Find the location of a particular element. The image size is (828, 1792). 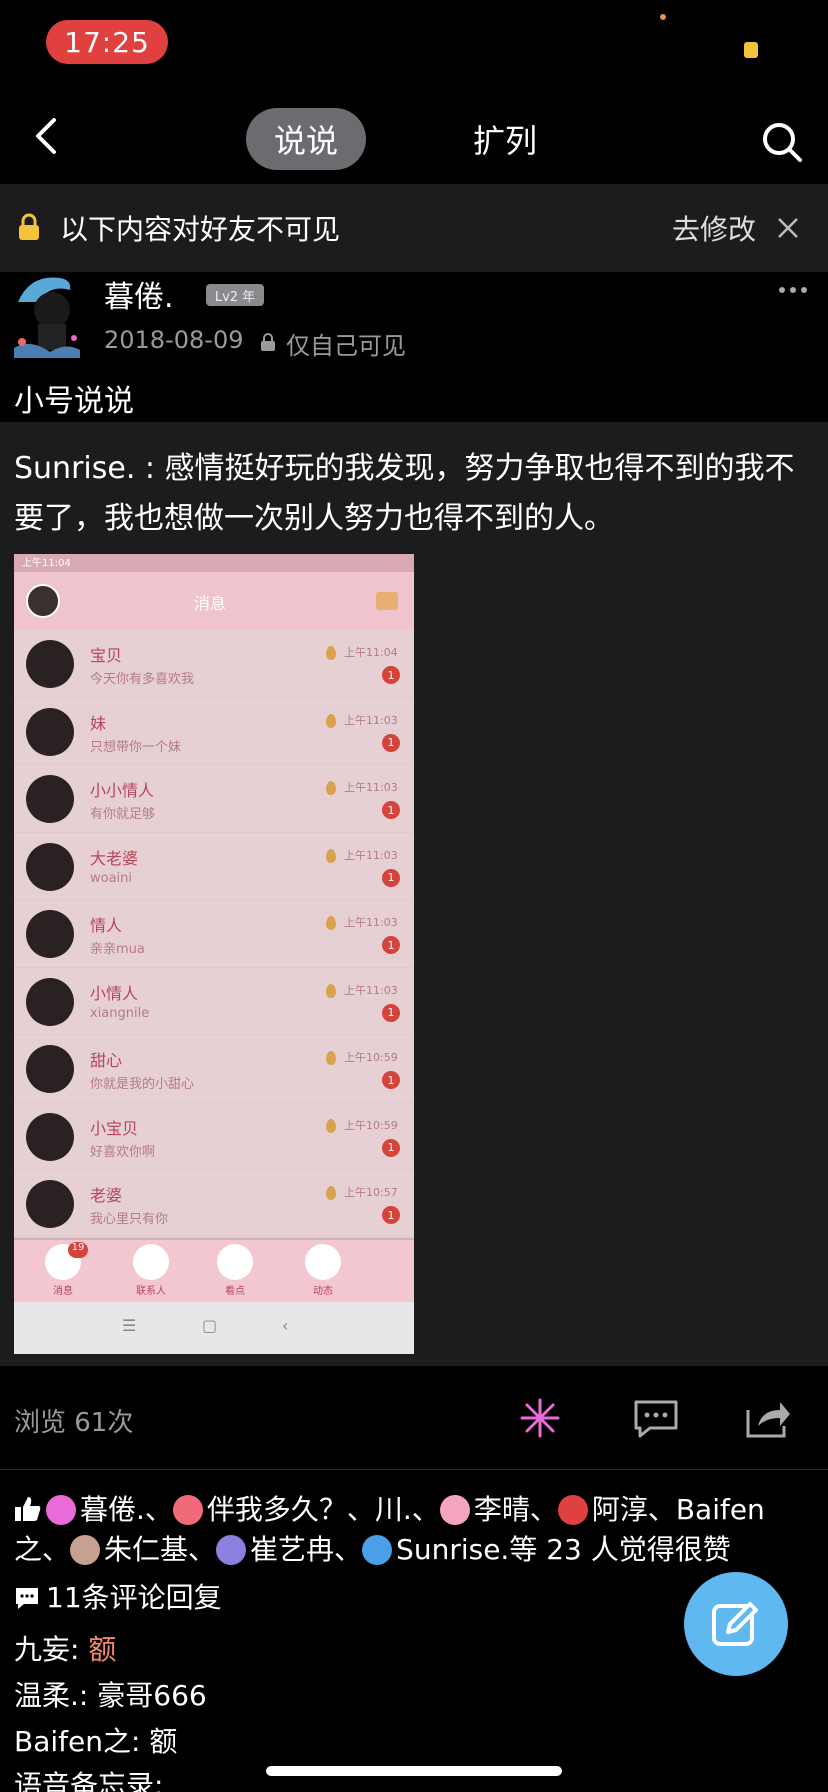

more-icon is located at coordinates (793, 290).